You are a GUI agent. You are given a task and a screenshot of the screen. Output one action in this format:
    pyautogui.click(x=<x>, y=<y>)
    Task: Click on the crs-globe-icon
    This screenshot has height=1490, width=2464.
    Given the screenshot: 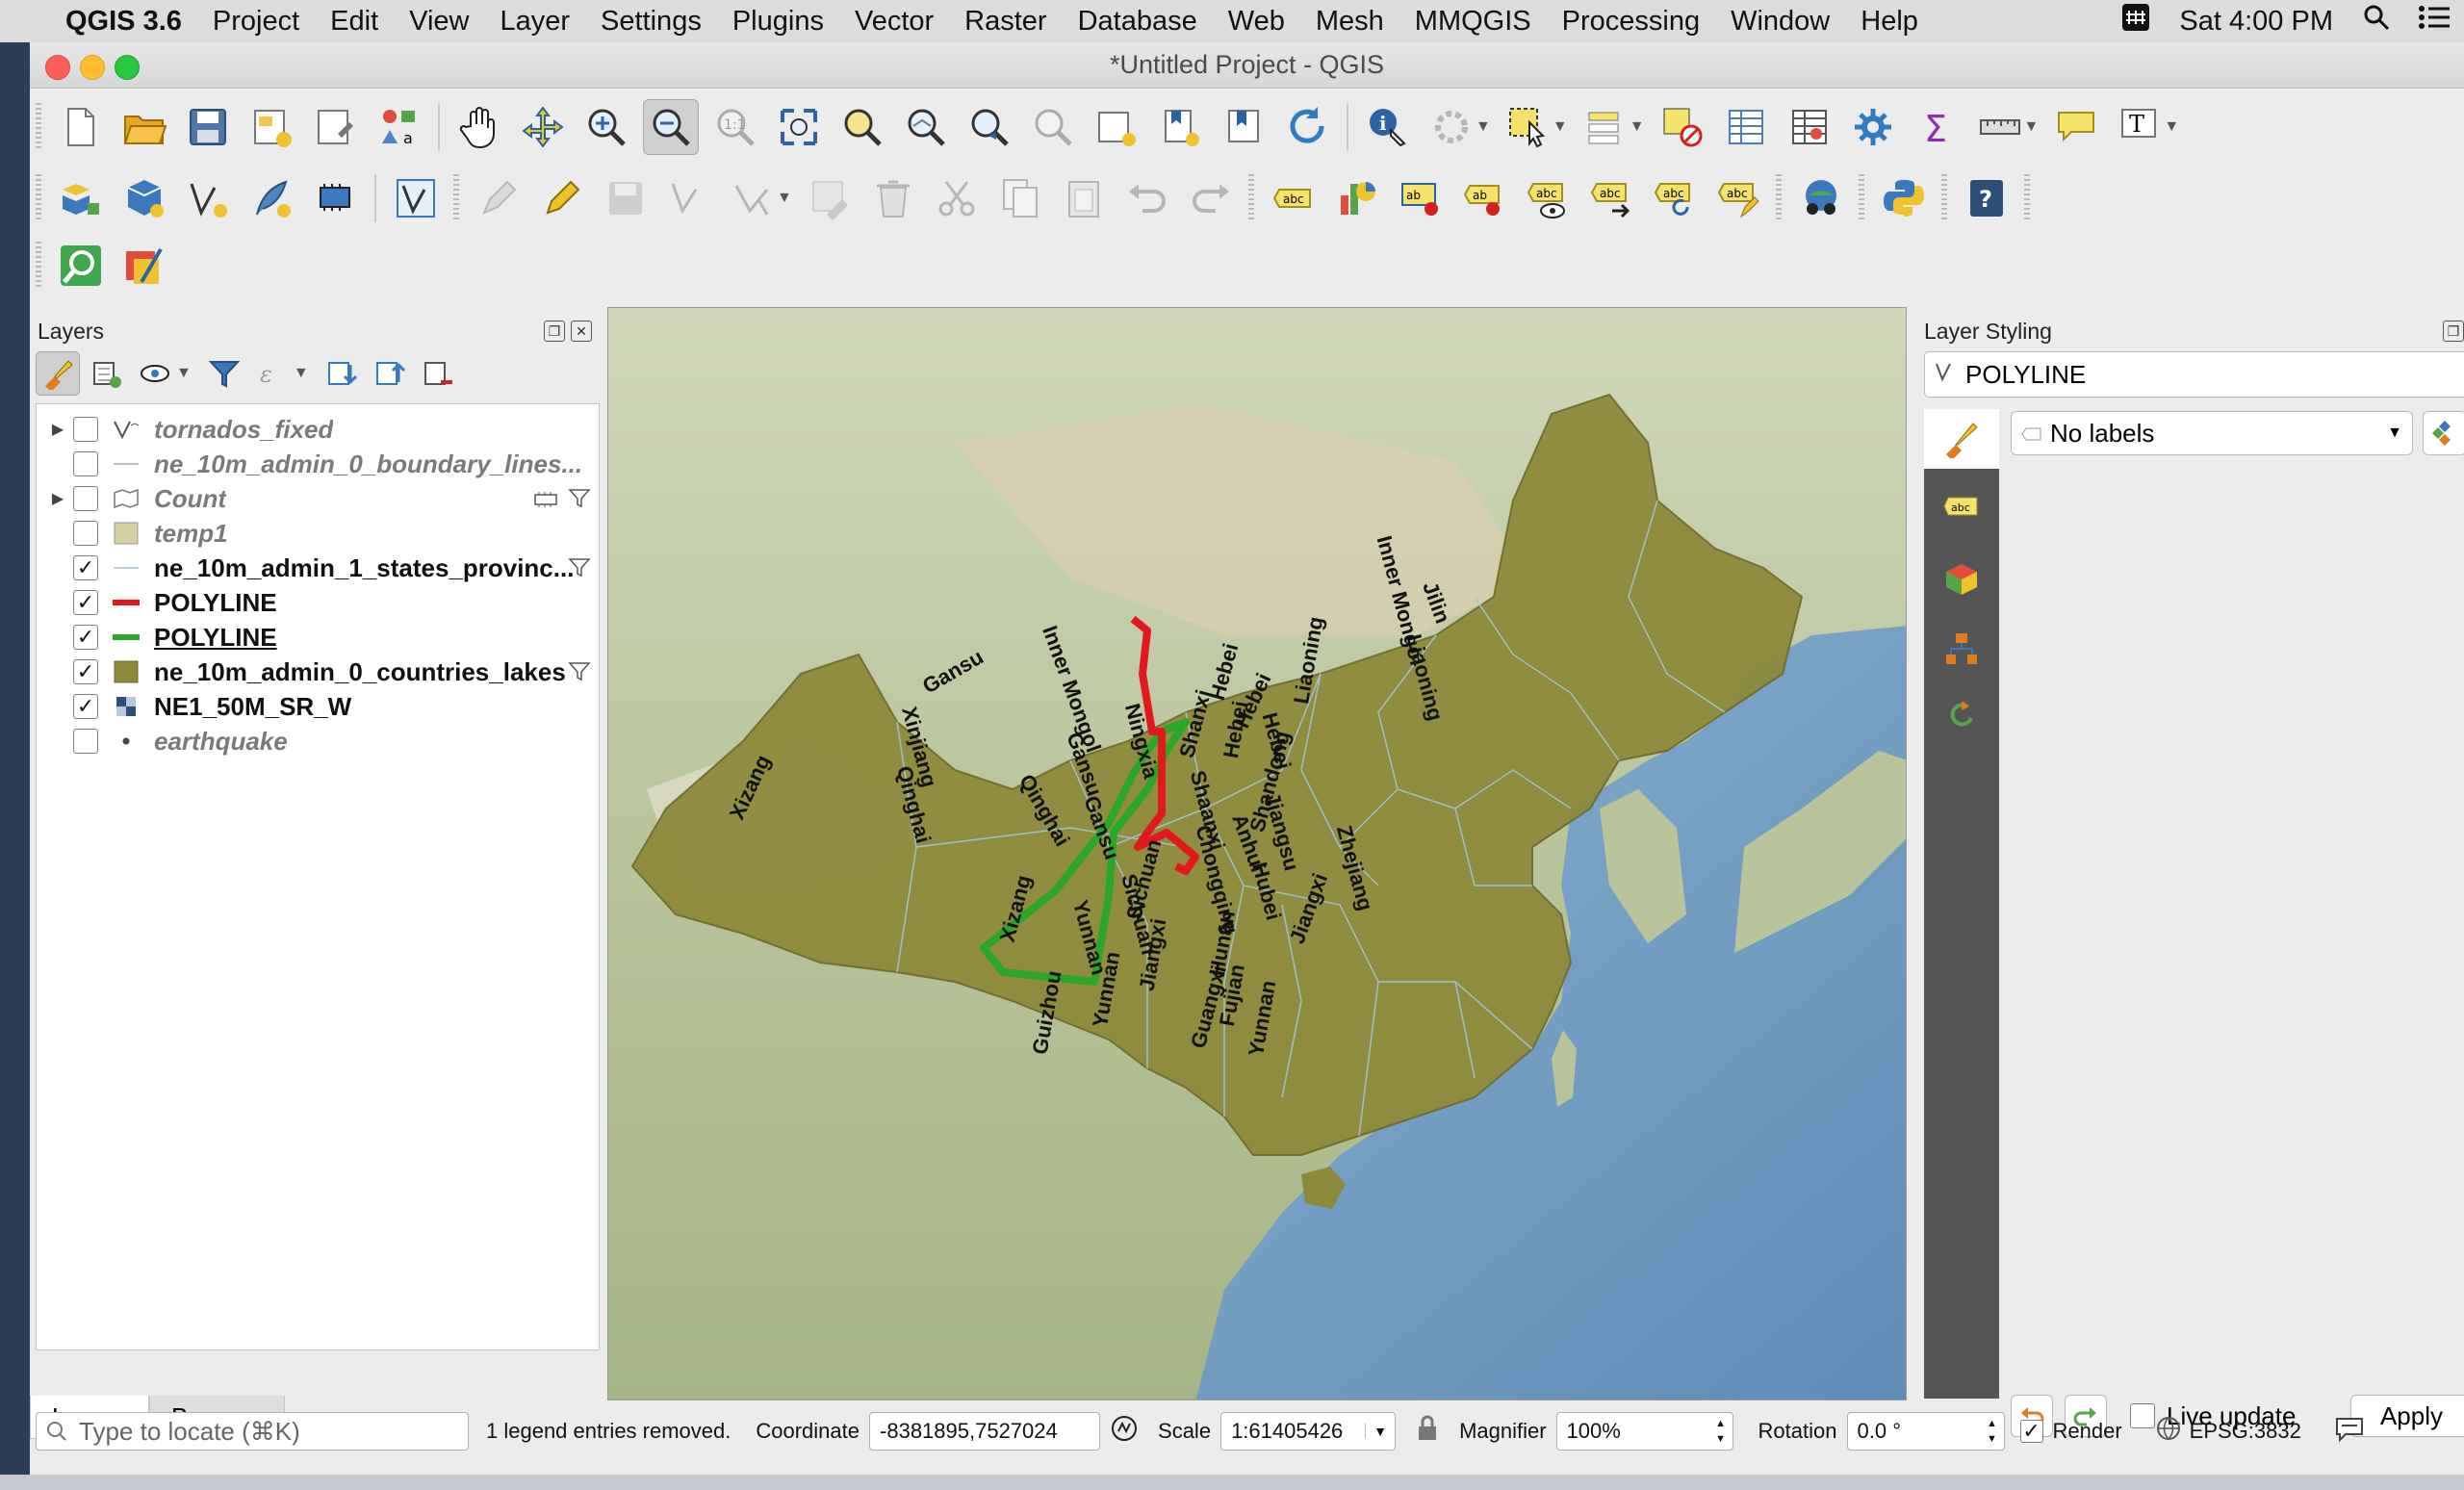 What is the action you would take?
    pyautogui.click(x=2168, y=1431)
    